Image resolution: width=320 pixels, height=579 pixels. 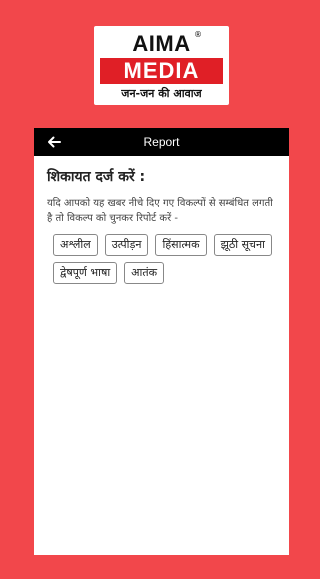 What do you see at coordinates (96, 177) in the screenshot?
I see `report-heading: शिकायत दर्ज करें :` at bounding box center [96, 177].